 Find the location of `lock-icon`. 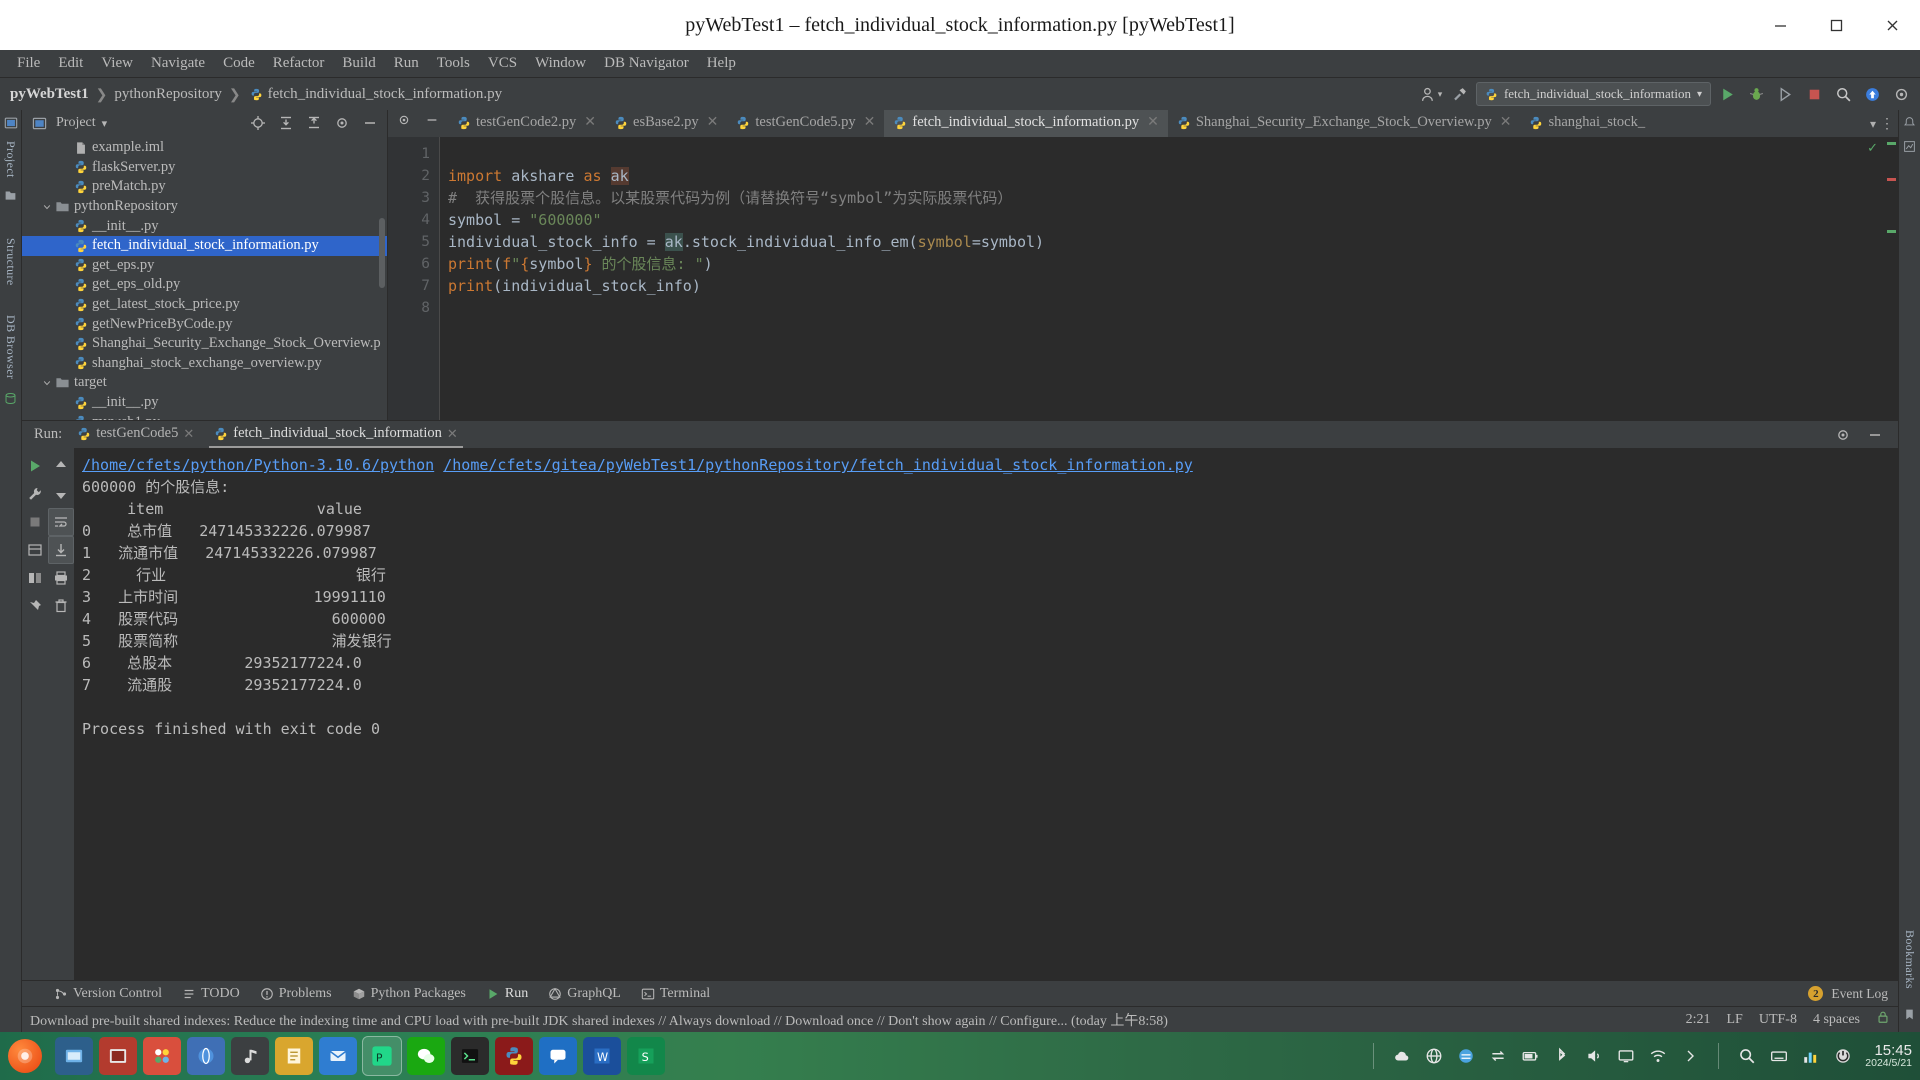

lock-icon is located at coordinates (1883, 1019).